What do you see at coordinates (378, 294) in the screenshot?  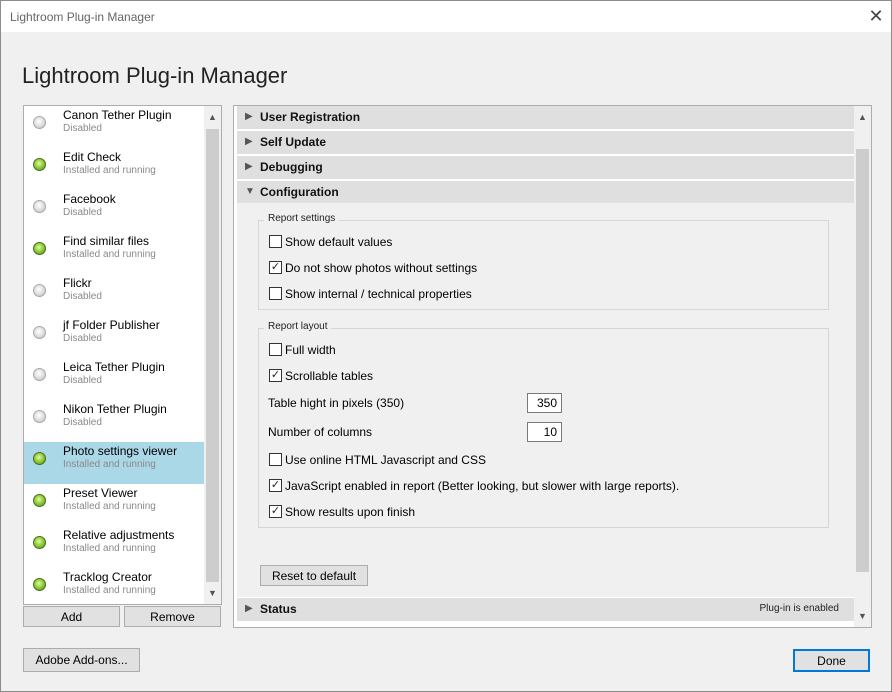 I see `checkbox-label: Show internal / technical properties` at bounding box center [378, 294].